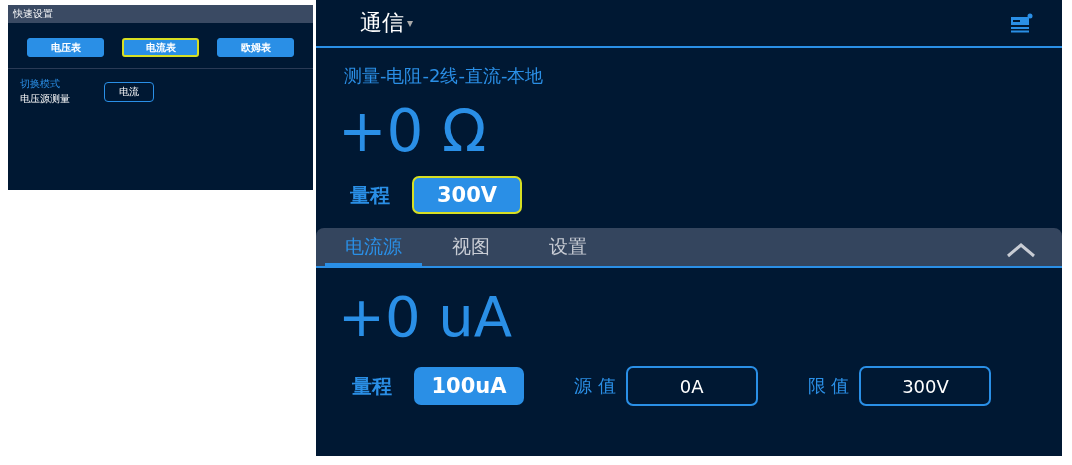 The width and height of the screenshot is (1072, 465). I want to click on limit-value-field: 300V, so click(925, 386).